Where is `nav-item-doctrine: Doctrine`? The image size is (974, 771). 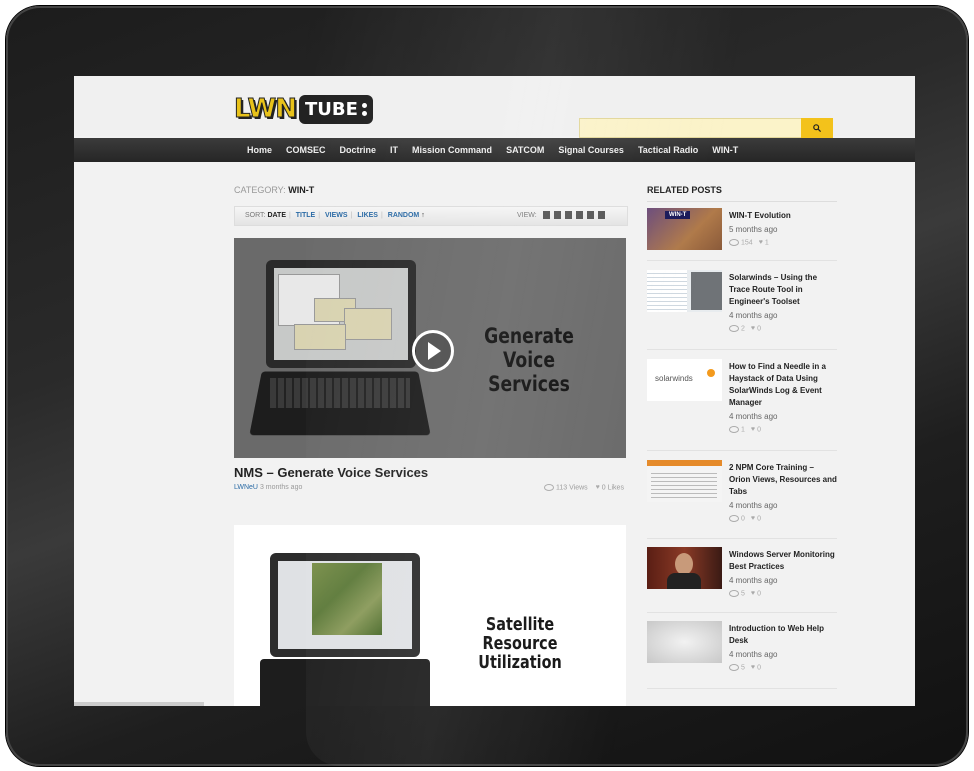 nav-item-doctrine: Doctrine is located at coordinates (358, 150).